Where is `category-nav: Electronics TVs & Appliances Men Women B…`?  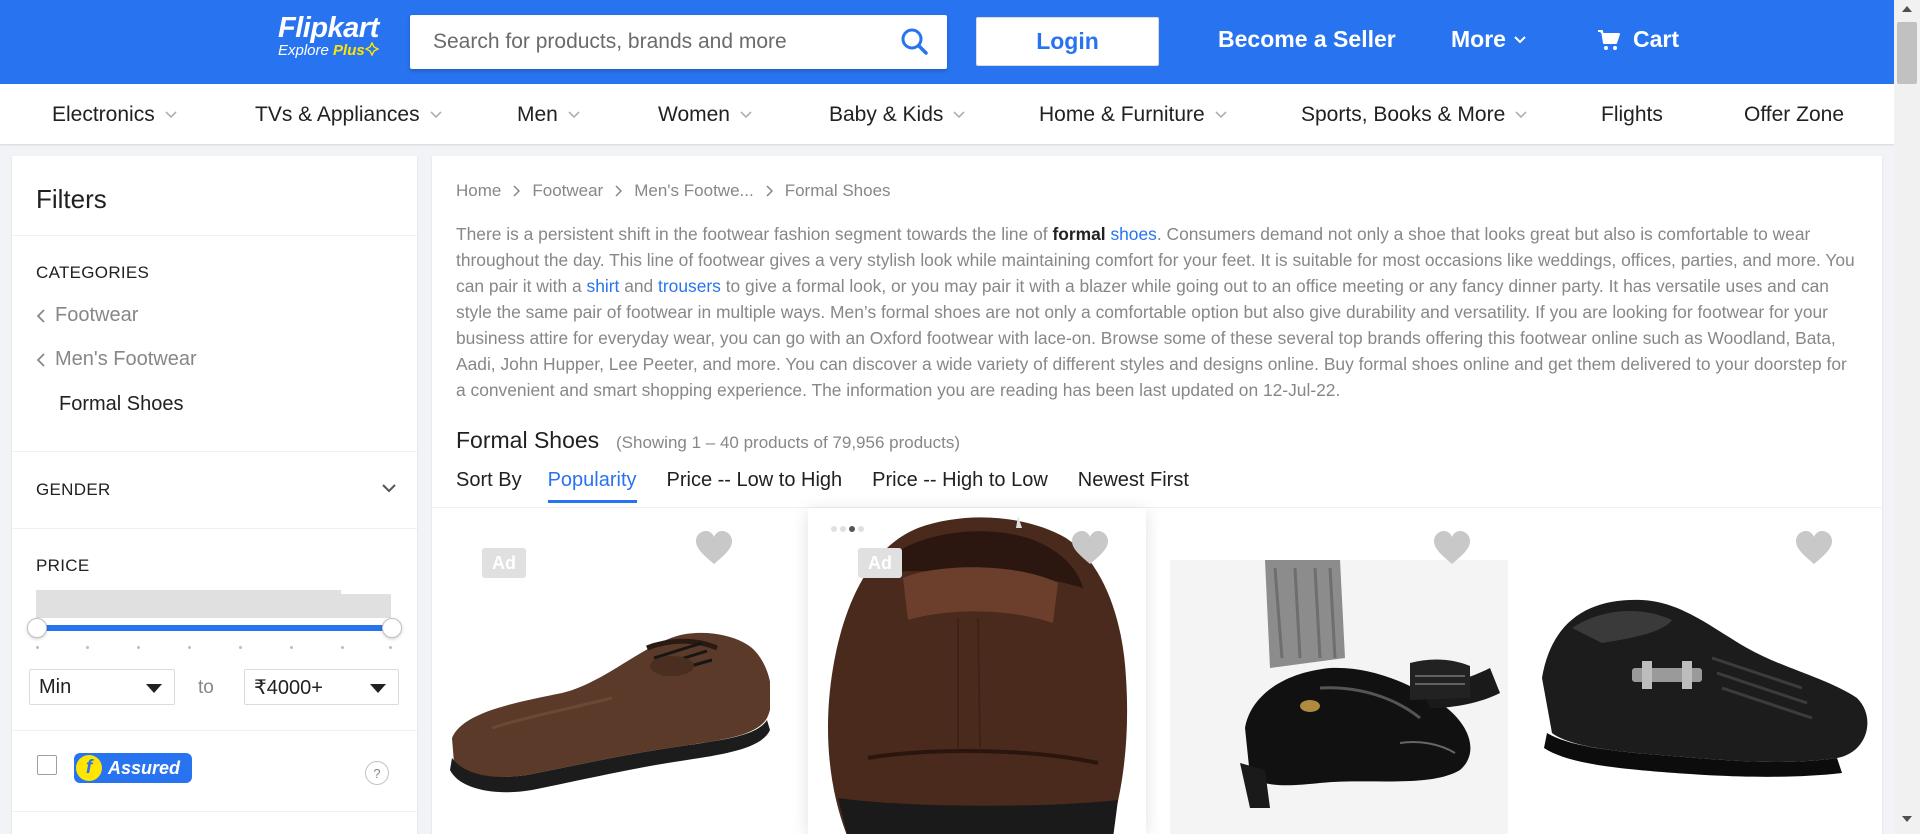 category-nav: Electronics TVs & Appliances Men Women B… is located at coordinates (960, 114).